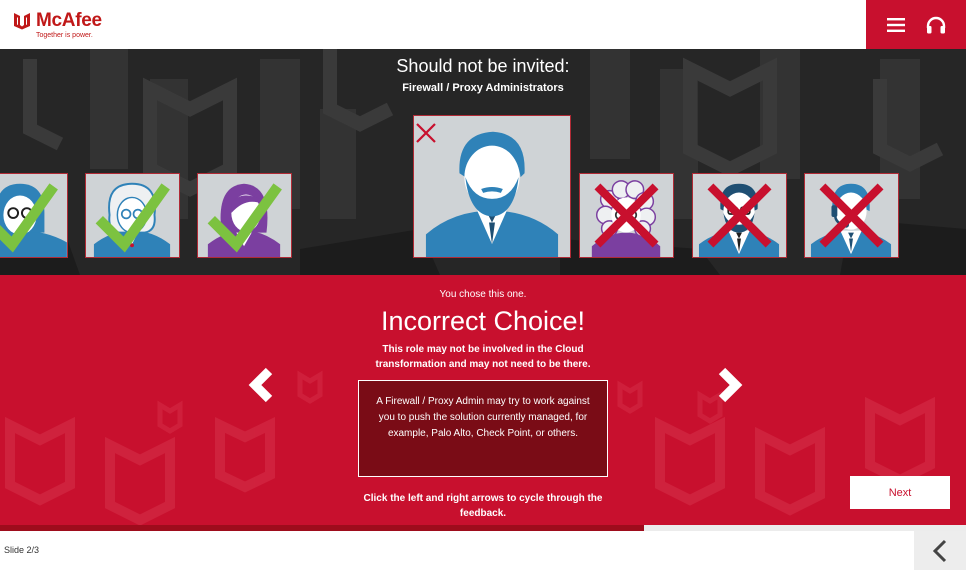 The image size is (966, 570). Describe the element at coordinates (916, 24) in the screenshot. I see `header-actions` at that location.